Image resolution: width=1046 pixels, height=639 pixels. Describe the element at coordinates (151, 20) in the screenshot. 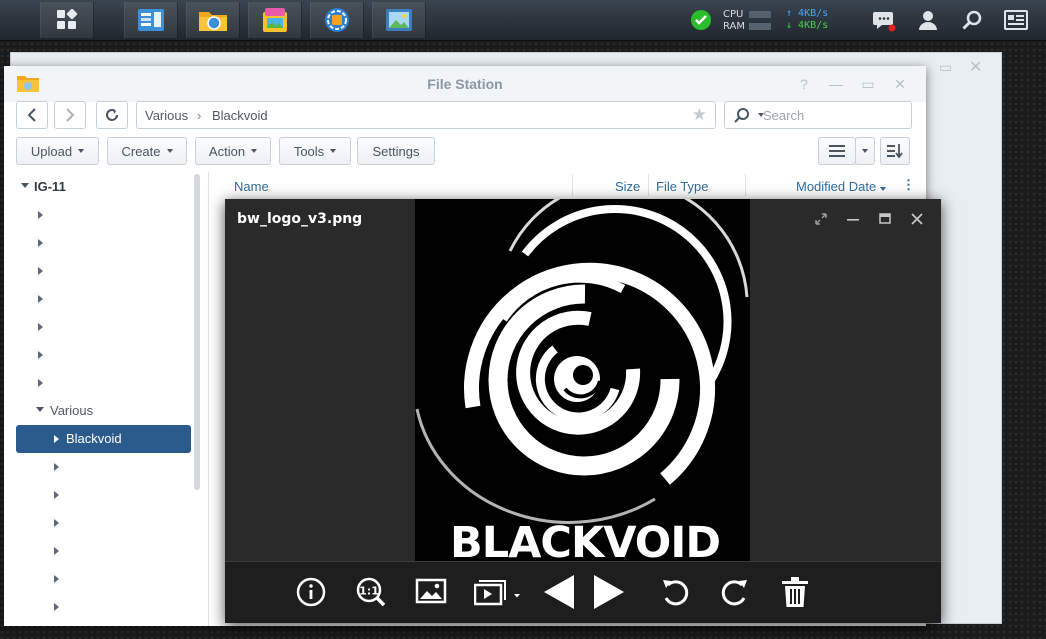

I see `taskbar-package-center` at that location.